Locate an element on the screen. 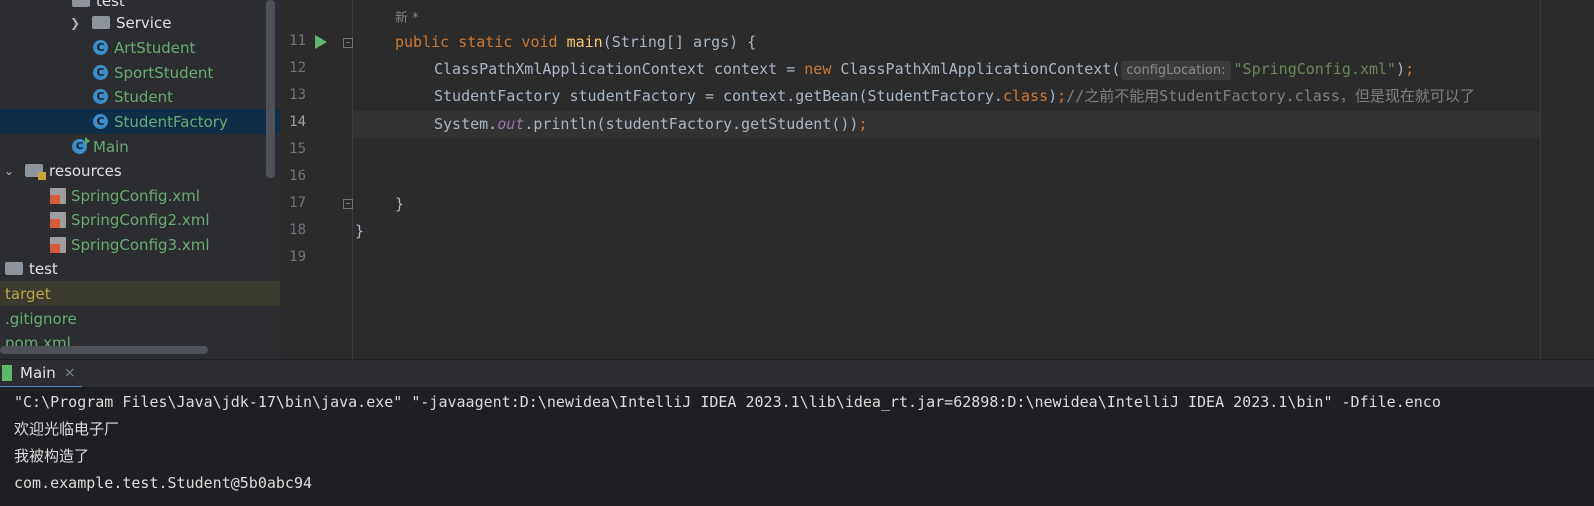 This screenshot has height=506, width=1594. tree-item-target: target is located at coordinates (140, 293).